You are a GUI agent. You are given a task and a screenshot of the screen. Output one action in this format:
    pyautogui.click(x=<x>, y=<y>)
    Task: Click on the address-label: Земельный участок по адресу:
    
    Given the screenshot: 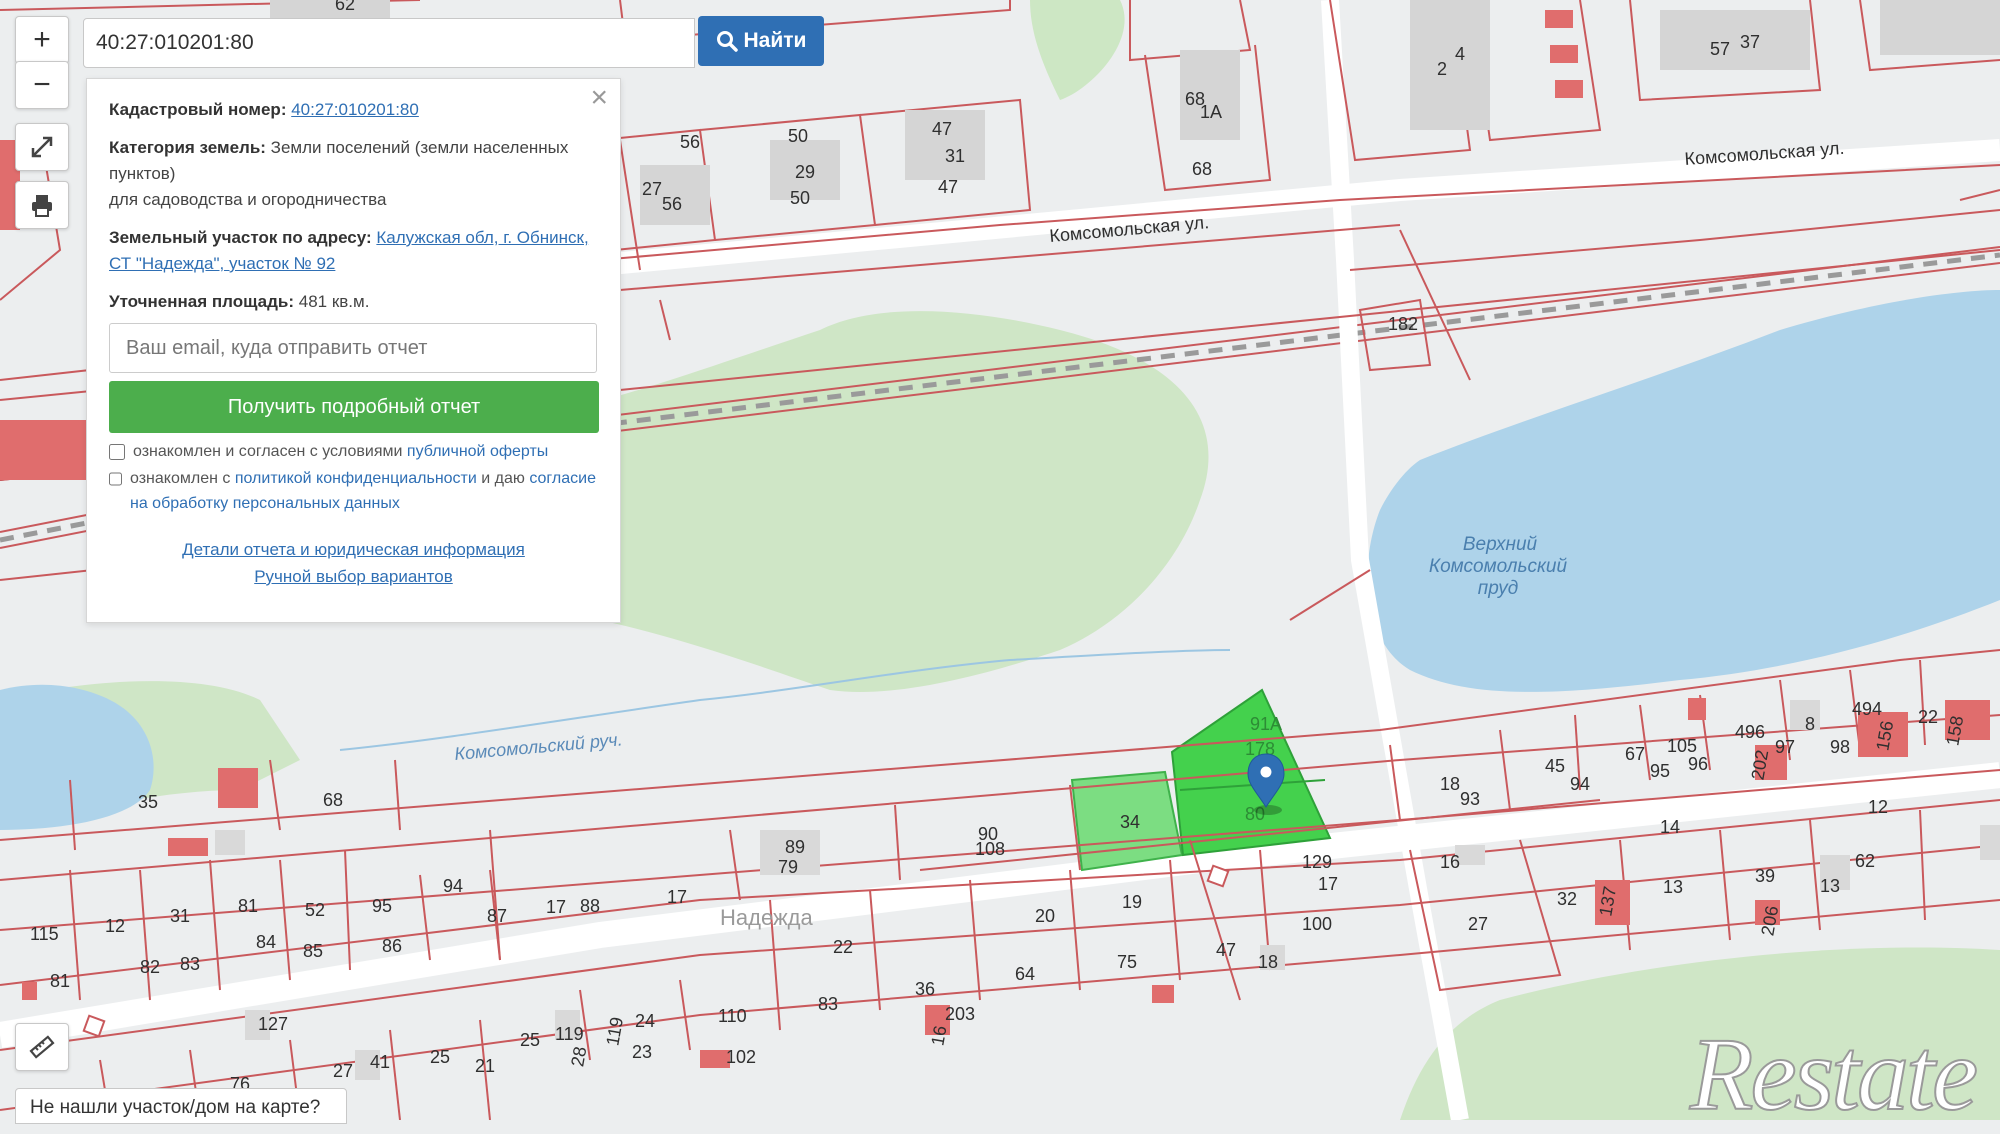 What is the action you would take?
    pyautogui.click(x=240, y=237)
    